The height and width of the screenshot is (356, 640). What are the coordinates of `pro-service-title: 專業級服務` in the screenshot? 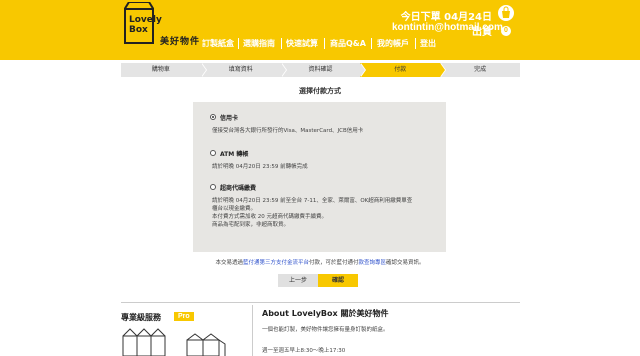 It's located at (141, 317).